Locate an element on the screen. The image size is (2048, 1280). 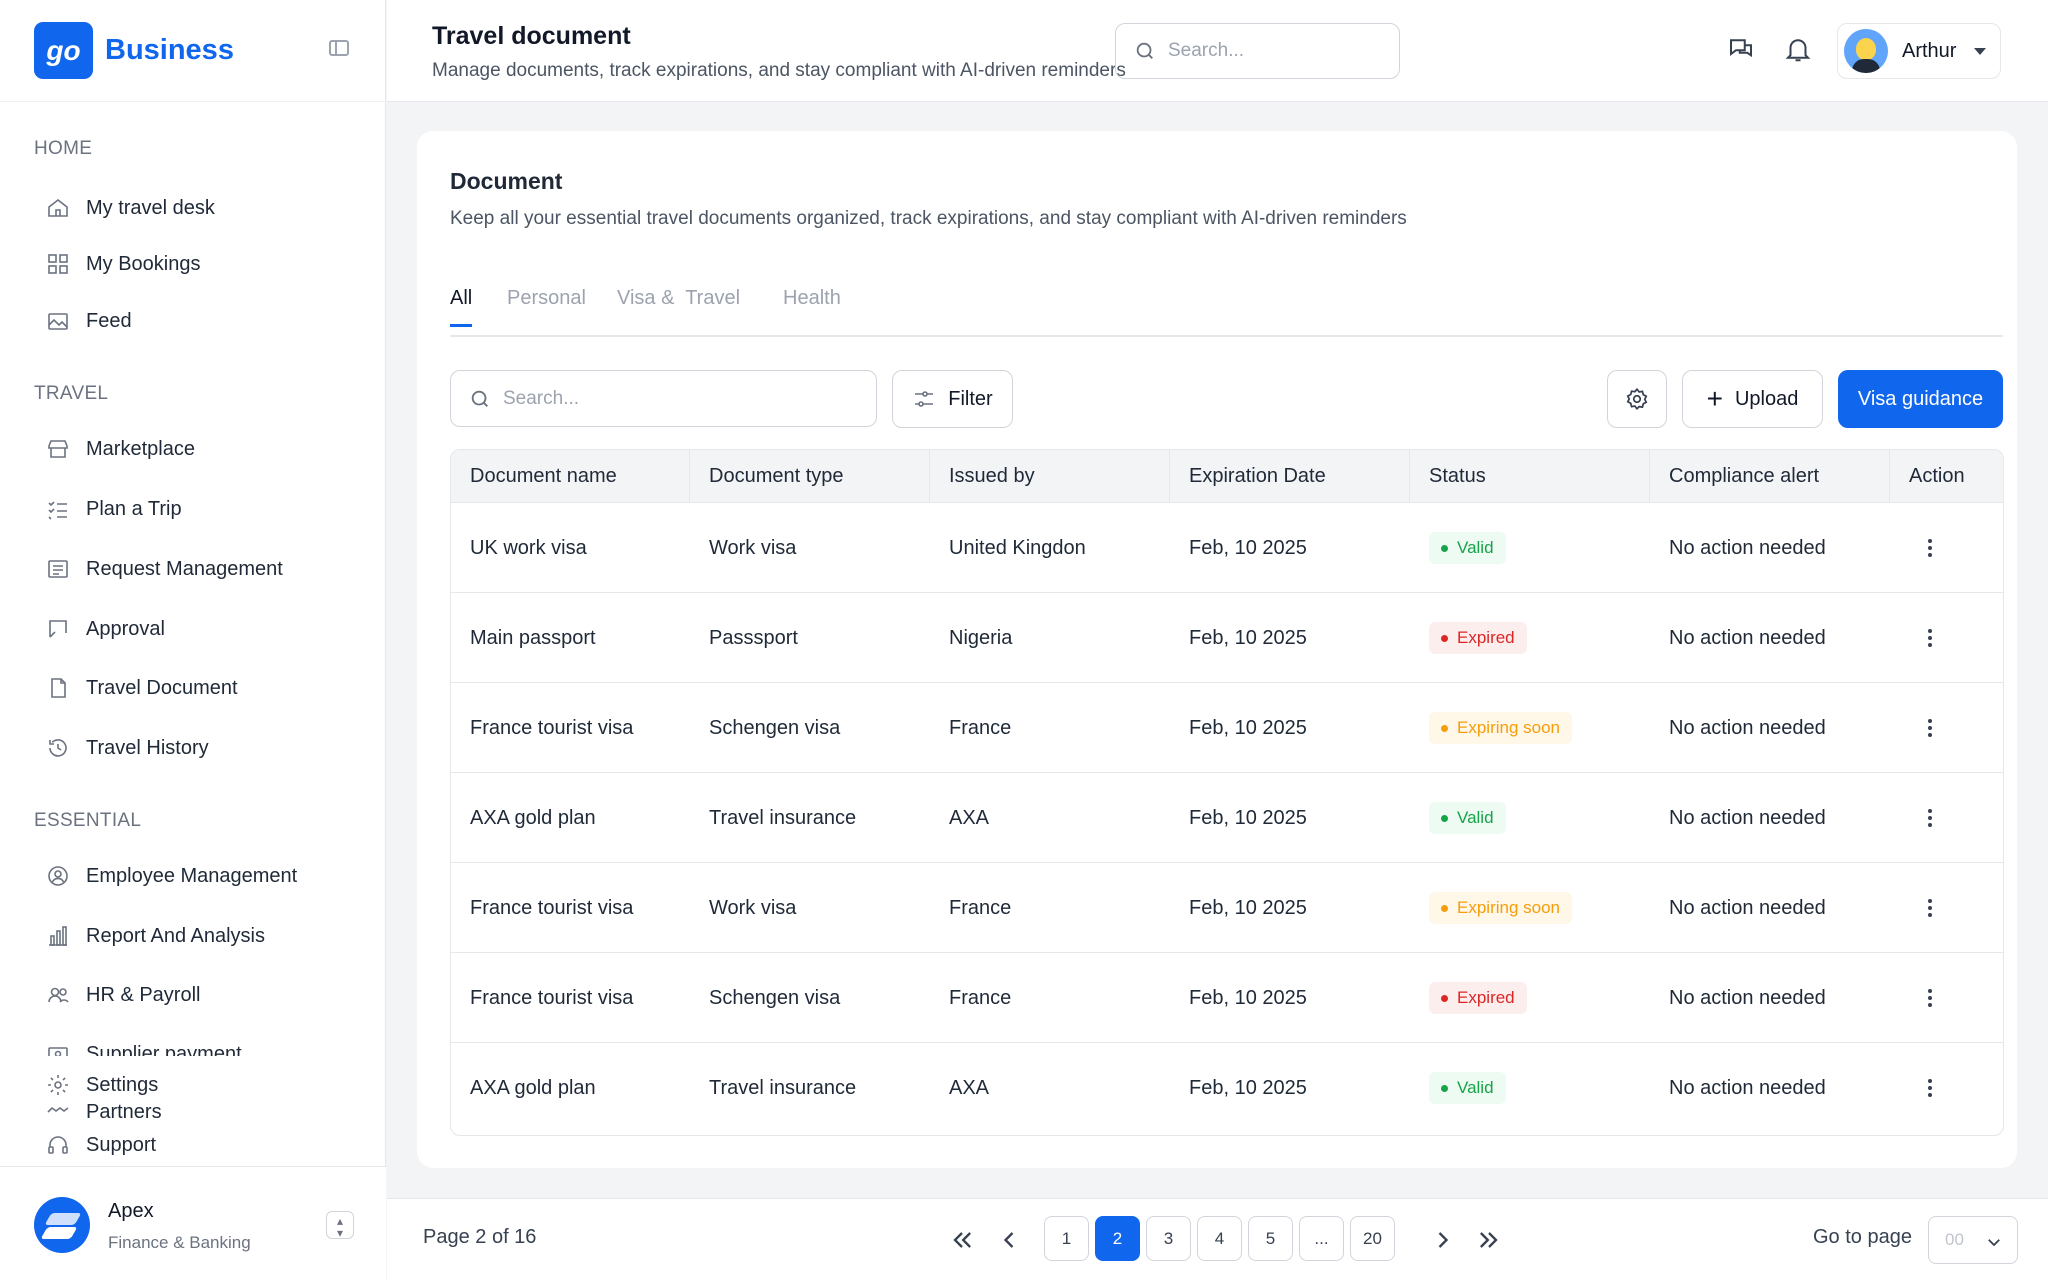
page-button: 5 is located at coordinates (1270, 1238).